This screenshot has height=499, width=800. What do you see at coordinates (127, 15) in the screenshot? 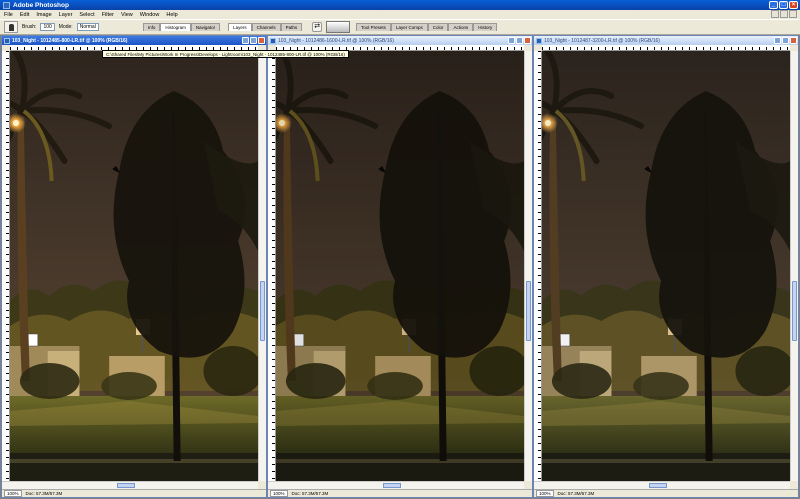
I see `menu-view: View` at bounding box center [127, 15].